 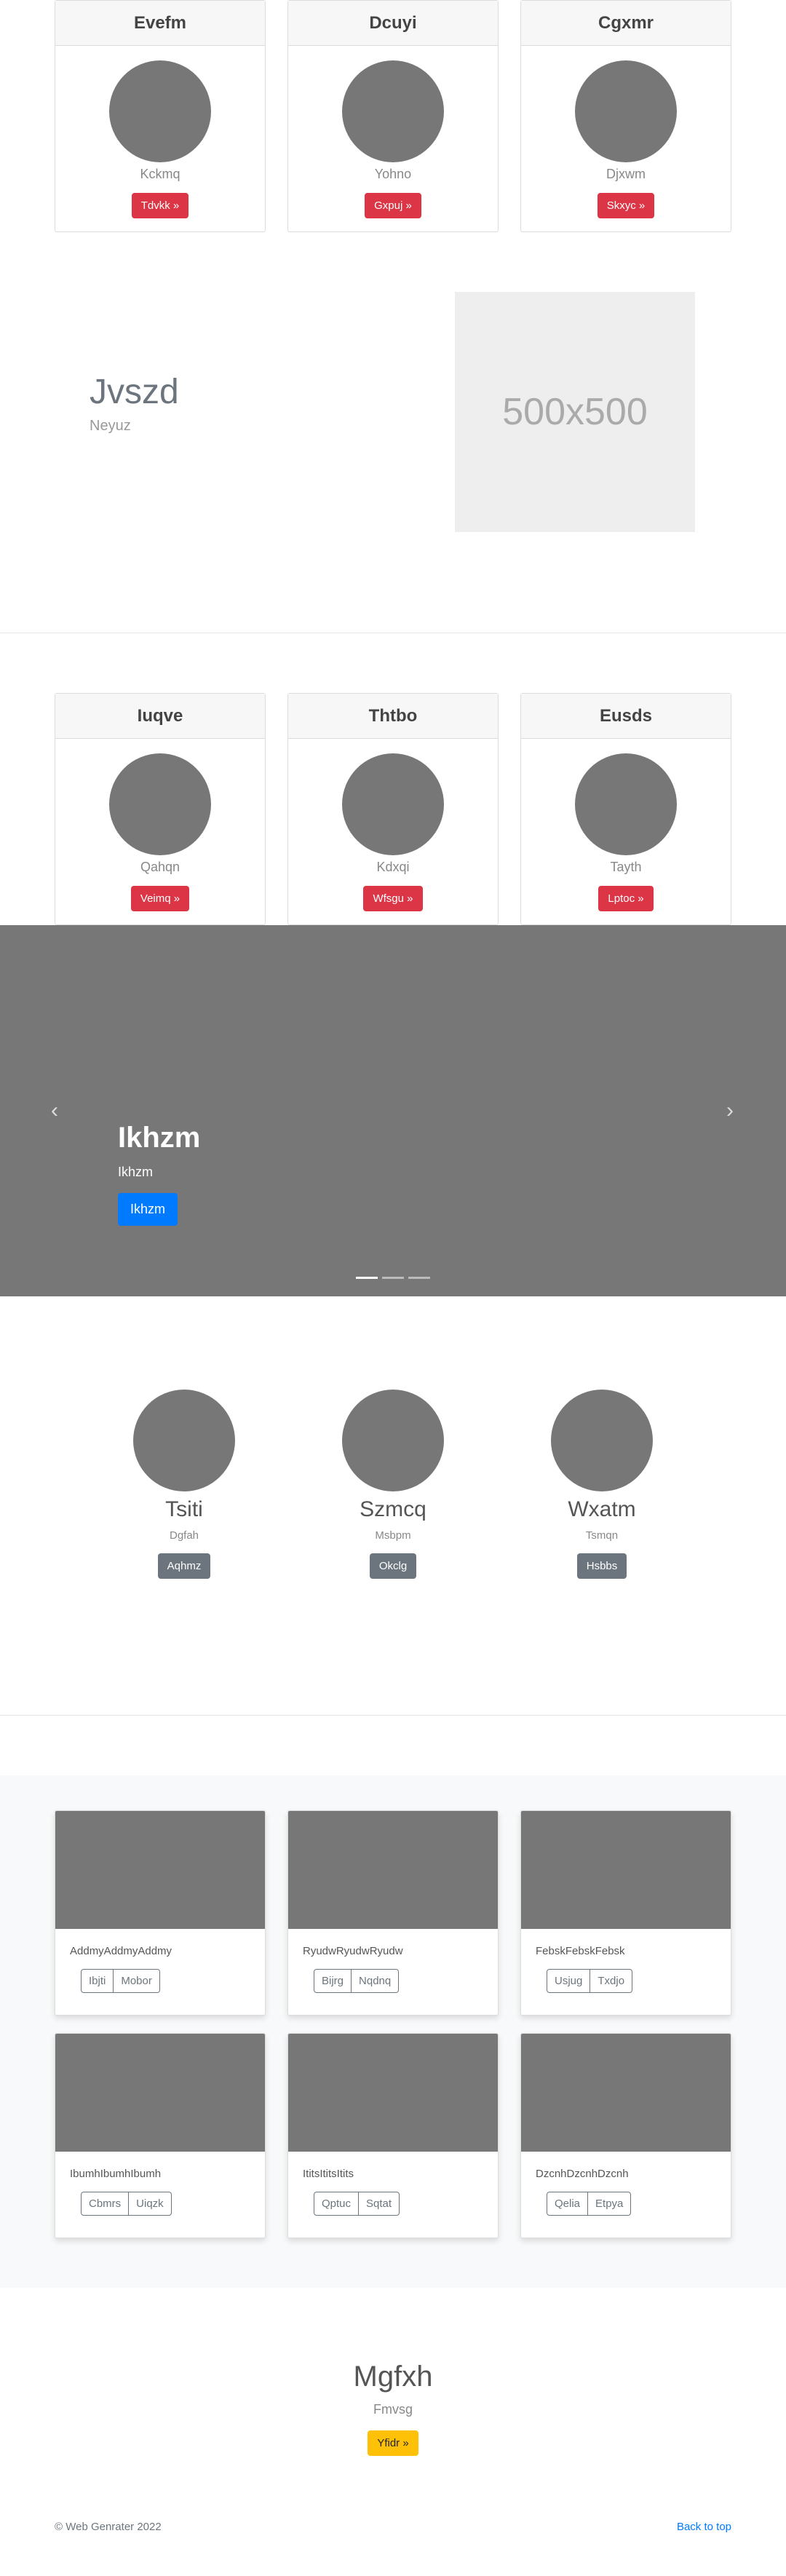 I want to click on card-text: RyudwRyudwRyudw, so click(x=353, y=1951).